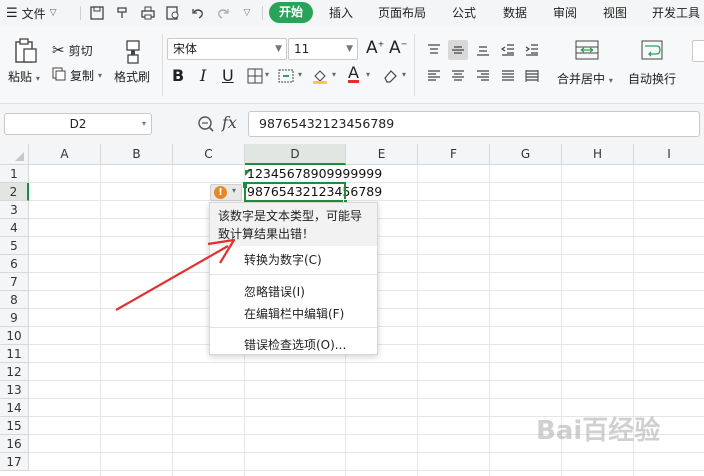  What do you see at coordinates (314, 174) in the screenshot?
I see `cell-d1: 12345678909999999` at bounding box center [314, 174].